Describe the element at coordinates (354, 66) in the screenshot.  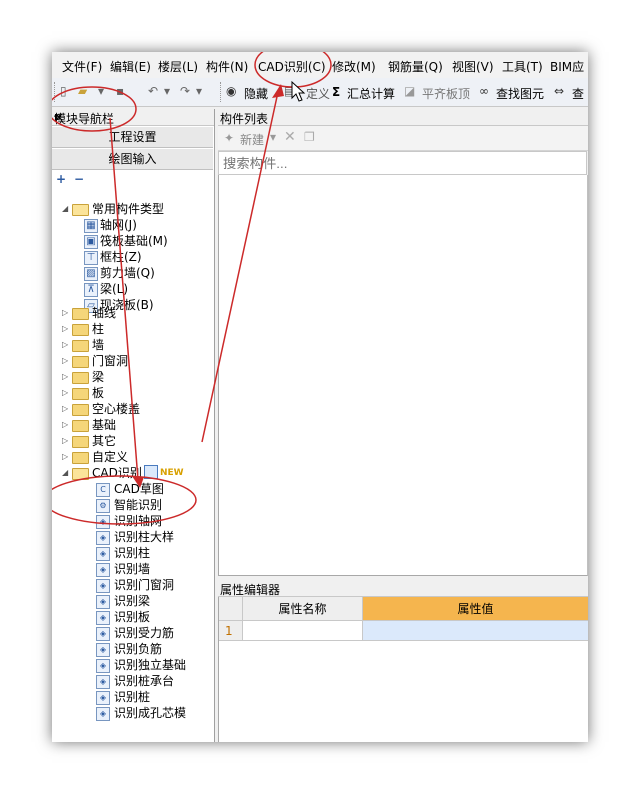
I see `menu-modify: 修改(M)` at that location.